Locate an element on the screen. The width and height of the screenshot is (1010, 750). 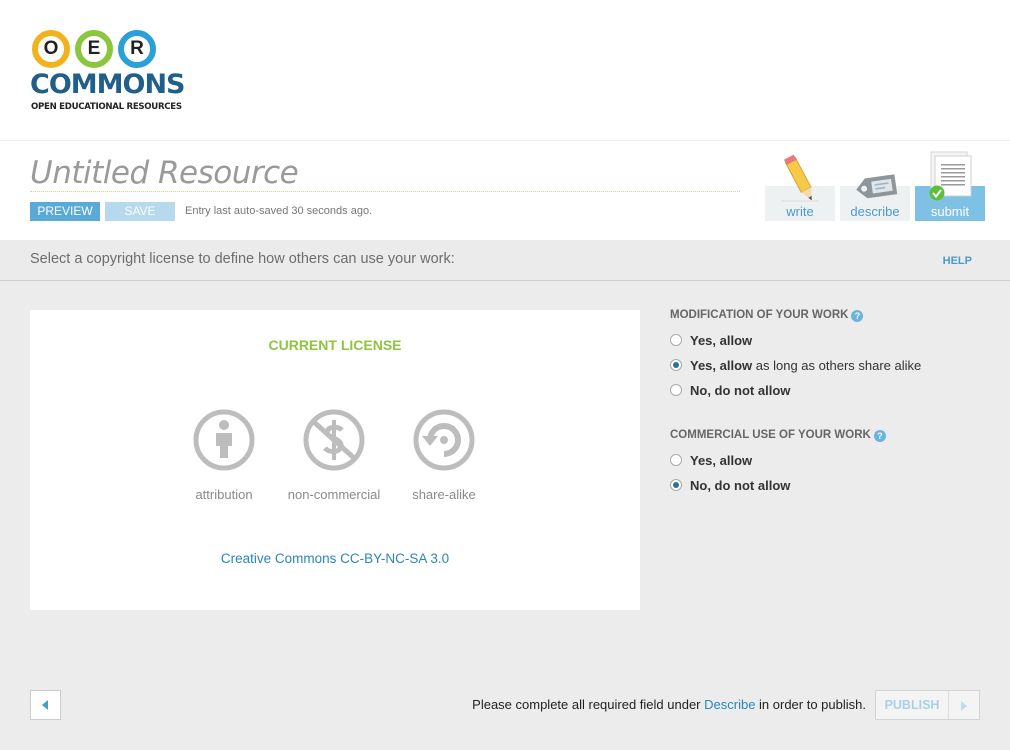
step-describe-label: describe is located at coordinates (875, 211).